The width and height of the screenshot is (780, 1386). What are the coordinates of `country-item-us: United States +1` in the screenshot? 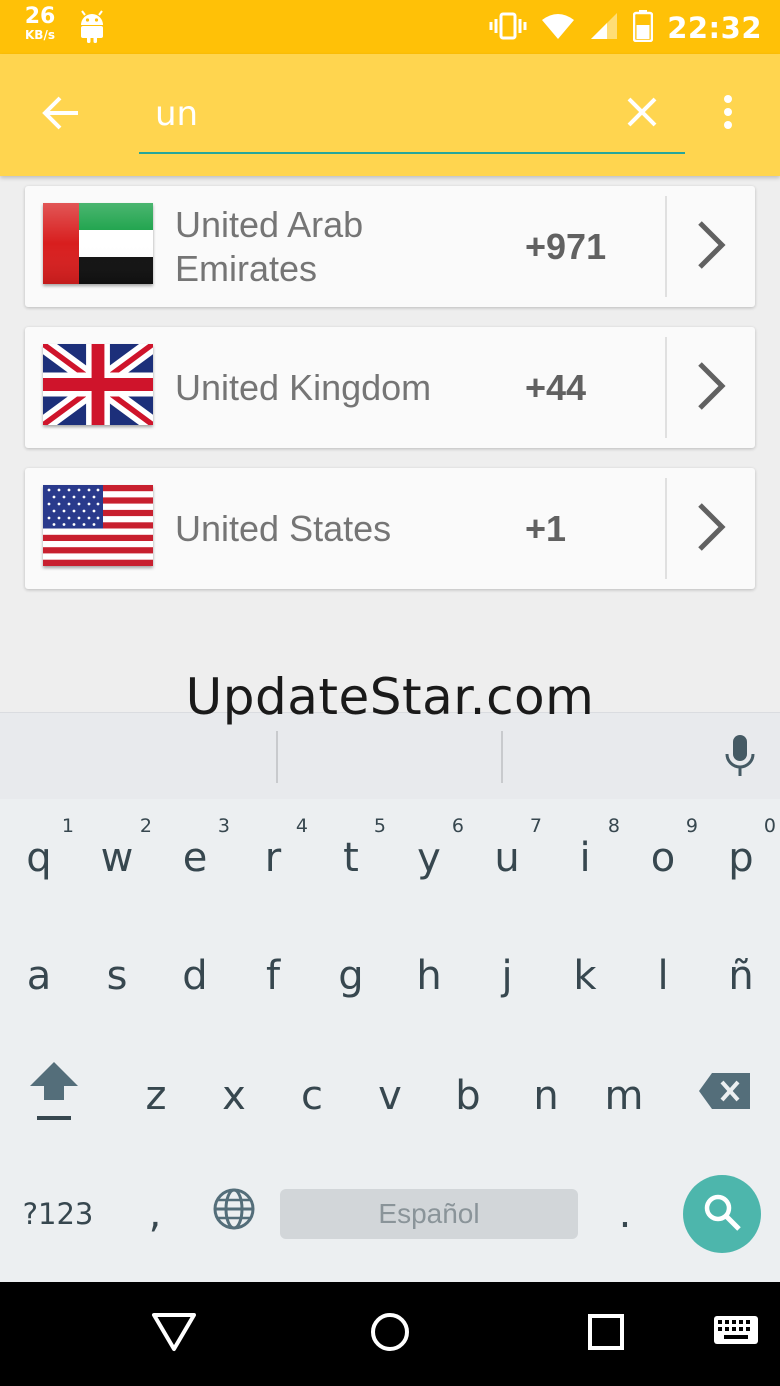 It's located at (390, 528).